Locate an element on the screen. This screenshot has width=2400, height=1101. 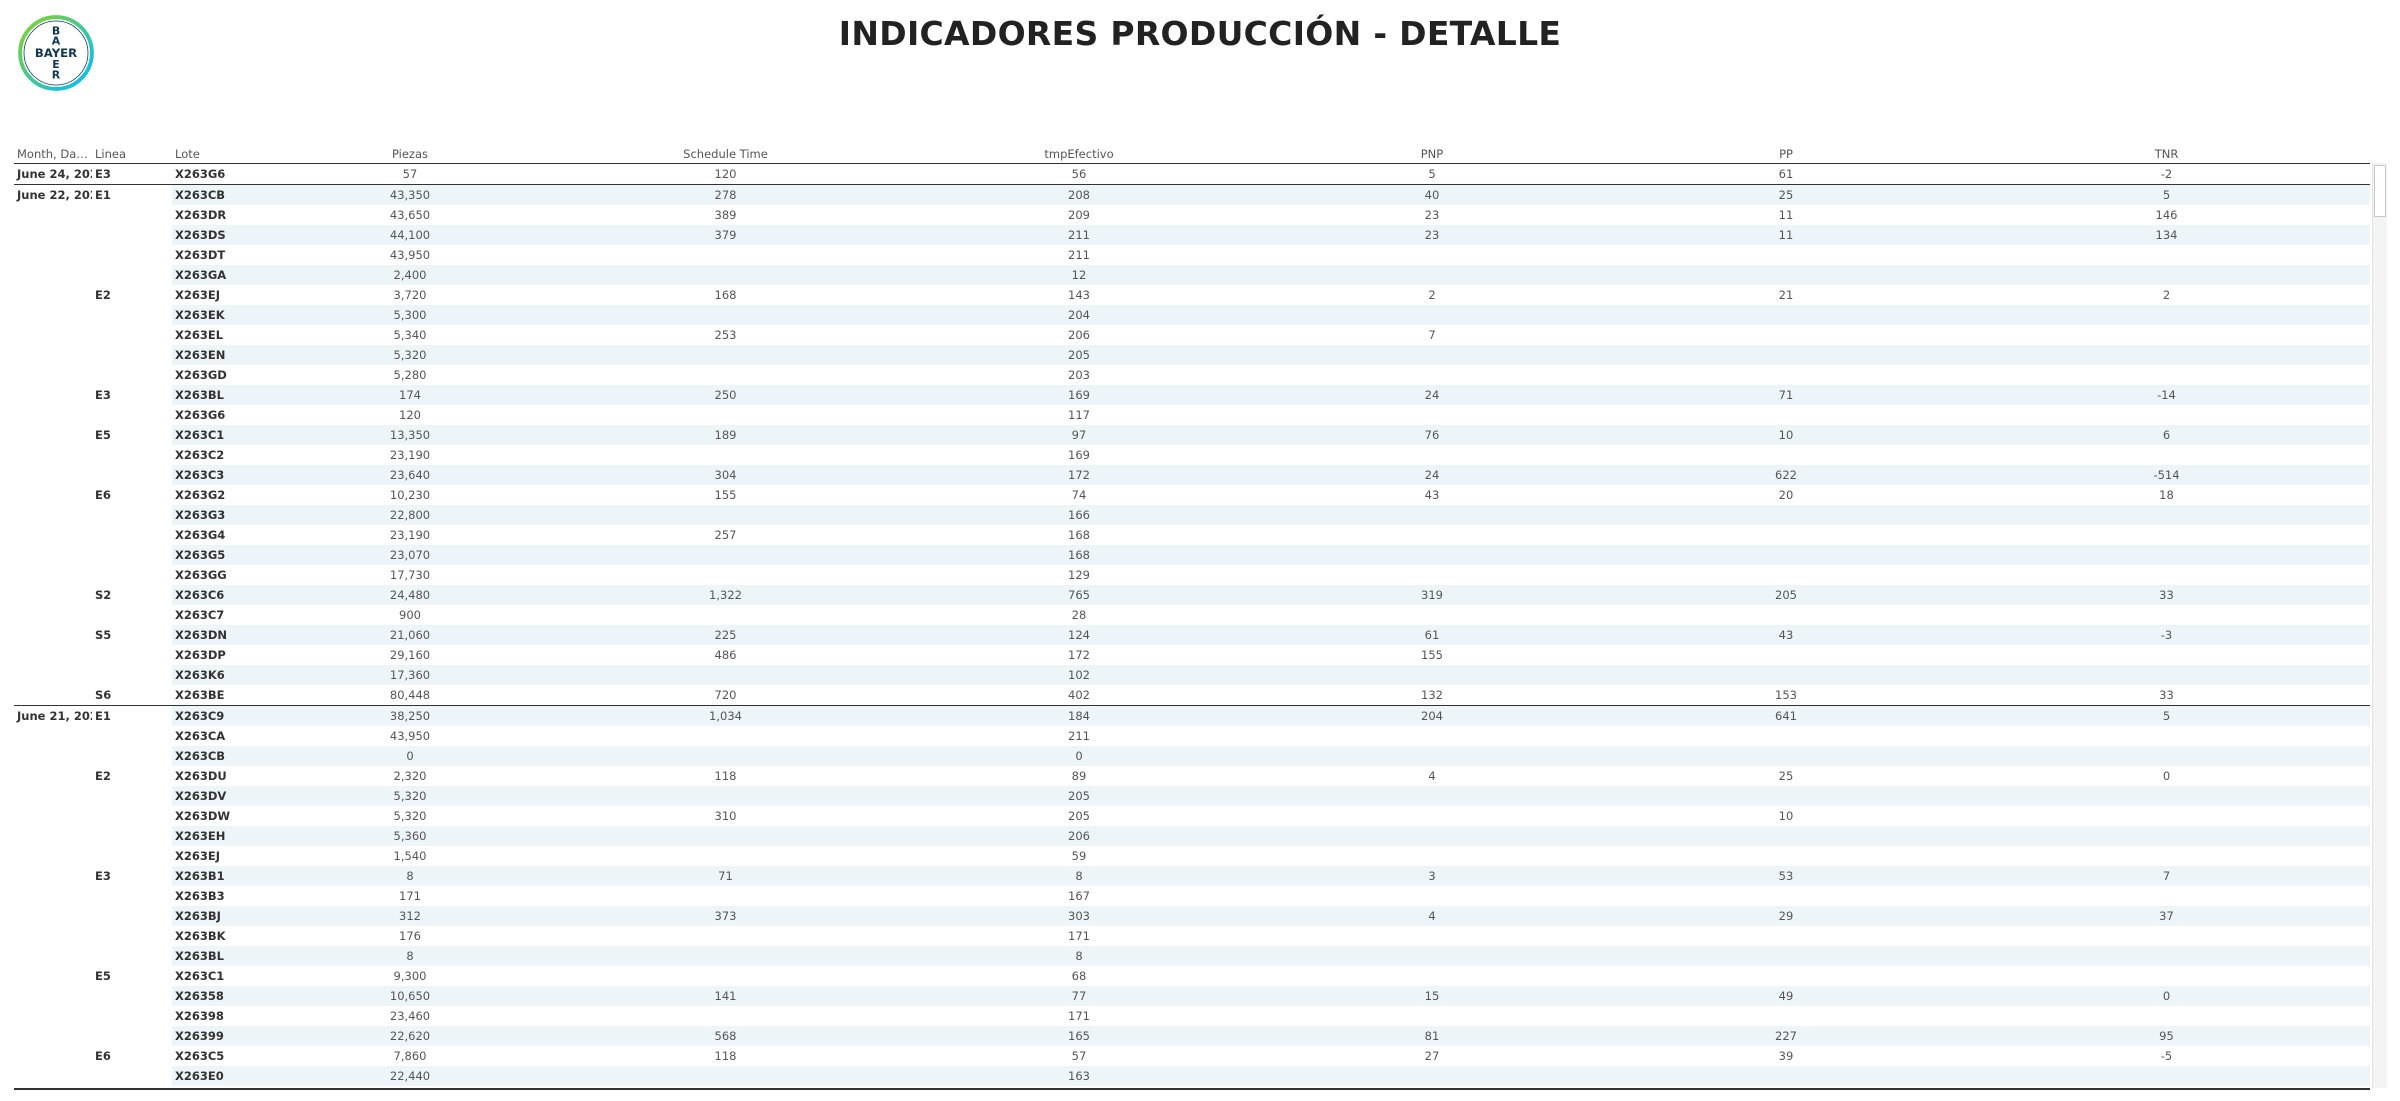
table-row: X26358 10,650 141 77 15 49 0 is located at coordinates (1192, 996).